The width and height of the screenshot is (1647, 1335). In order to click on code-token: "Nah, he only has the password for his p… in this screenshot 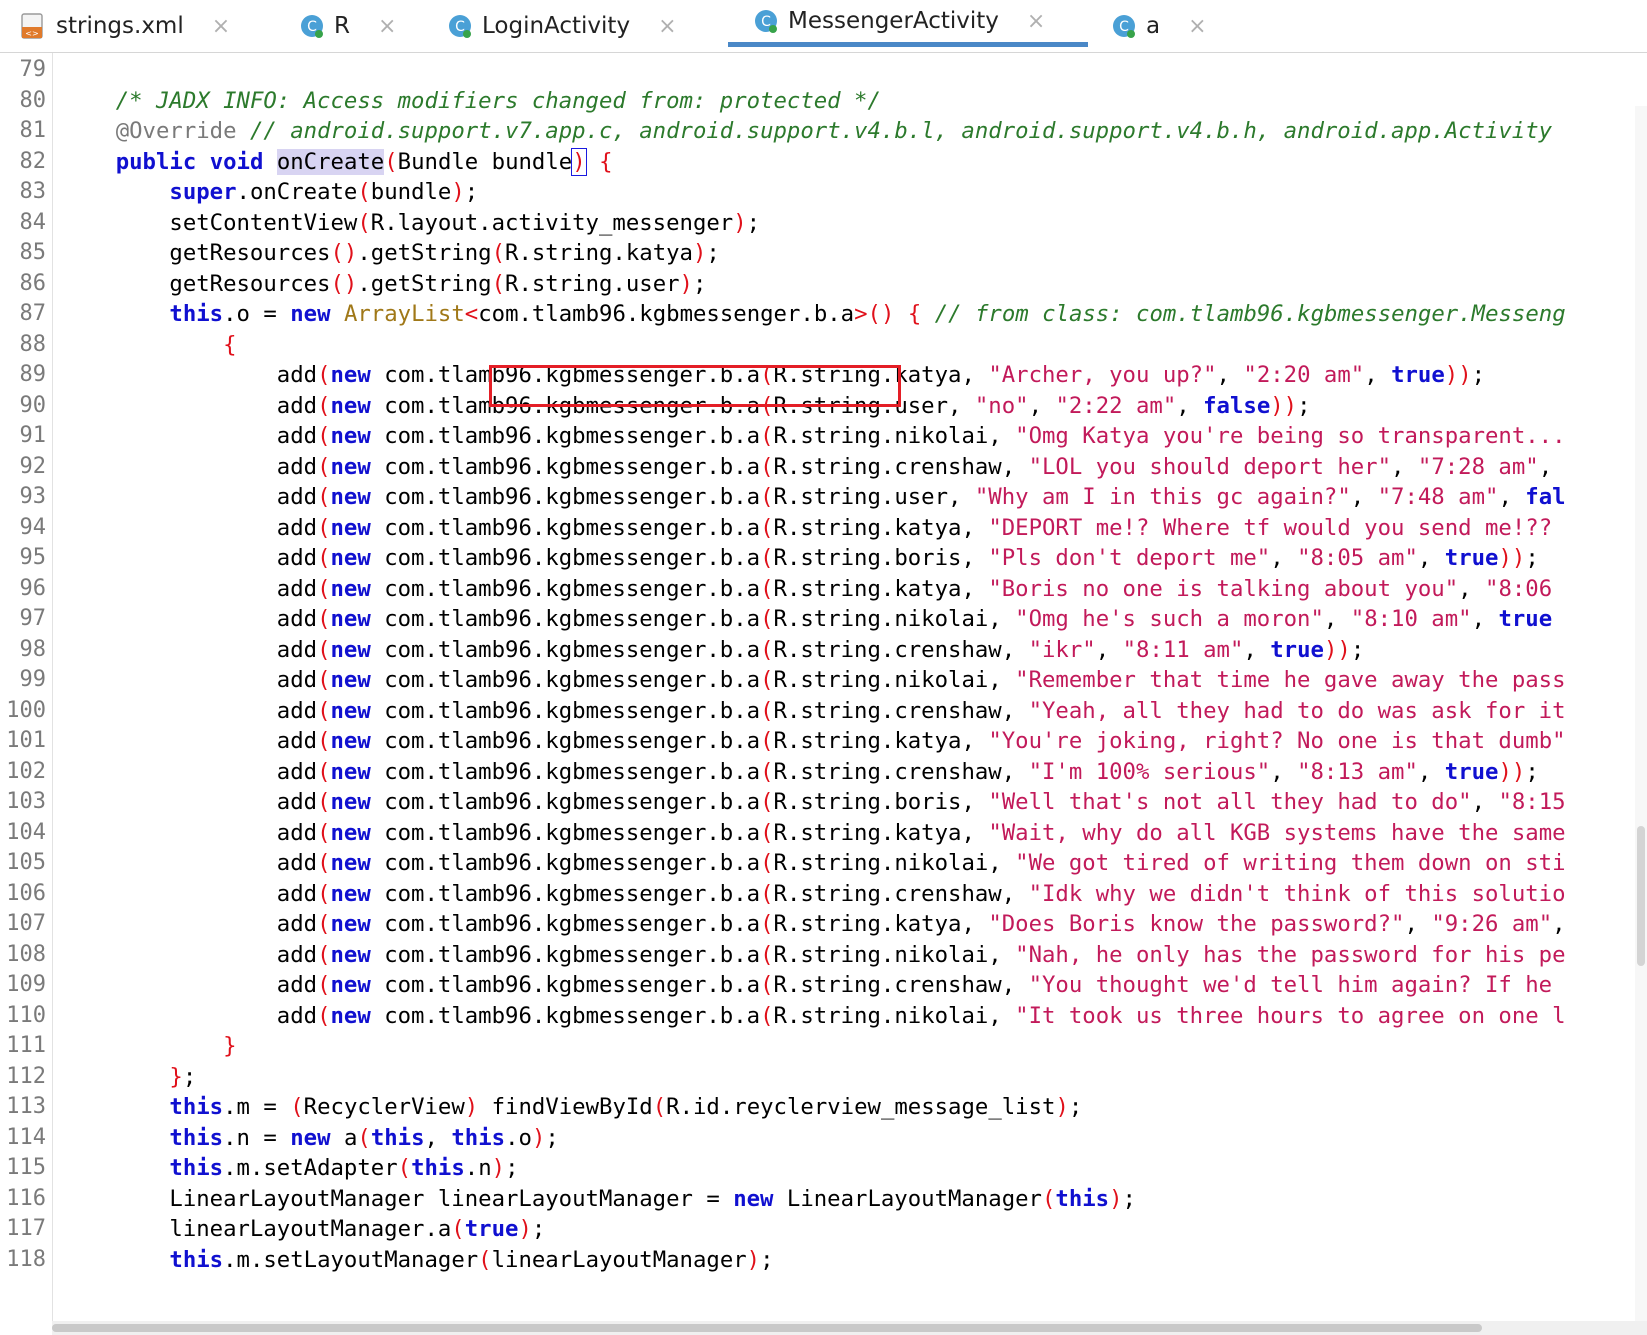, I will do `click(1290, 954)`.